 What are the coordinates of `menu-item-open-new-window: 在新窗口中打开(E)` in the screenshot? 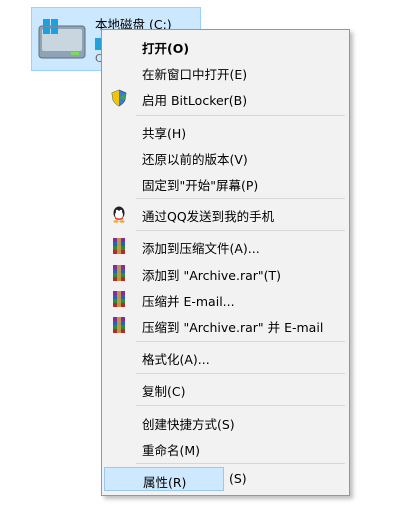 It's located at (225, 72).